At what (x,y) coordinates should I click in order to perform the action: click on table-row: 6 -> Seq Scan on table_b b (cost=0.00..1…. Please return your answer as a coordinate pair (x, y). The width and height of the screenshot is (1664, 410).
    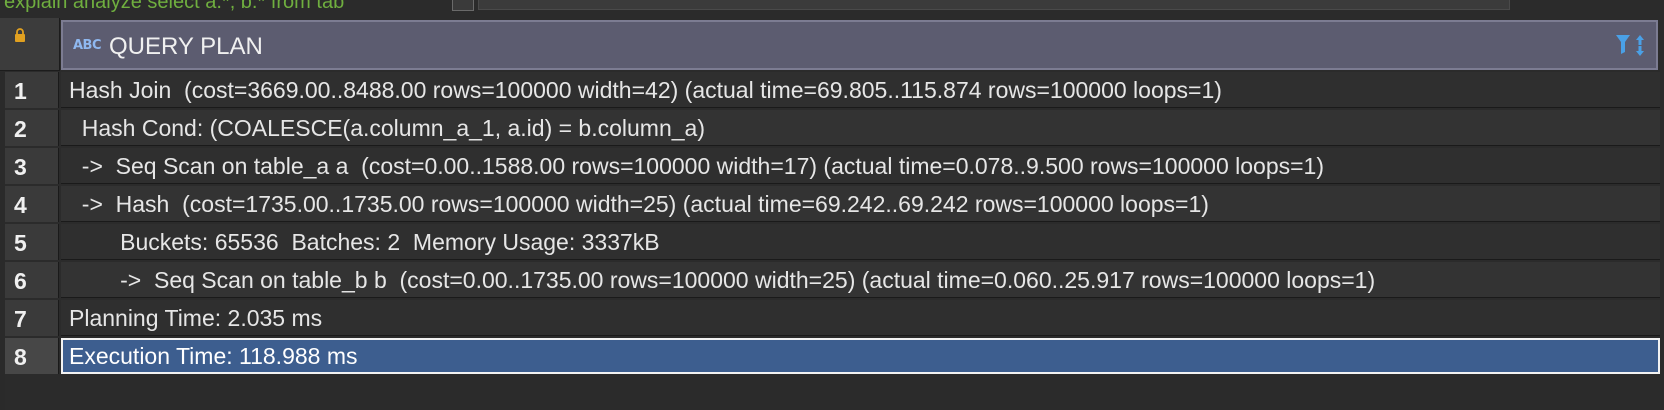
    Looking at the image, I should click on (832, 280).